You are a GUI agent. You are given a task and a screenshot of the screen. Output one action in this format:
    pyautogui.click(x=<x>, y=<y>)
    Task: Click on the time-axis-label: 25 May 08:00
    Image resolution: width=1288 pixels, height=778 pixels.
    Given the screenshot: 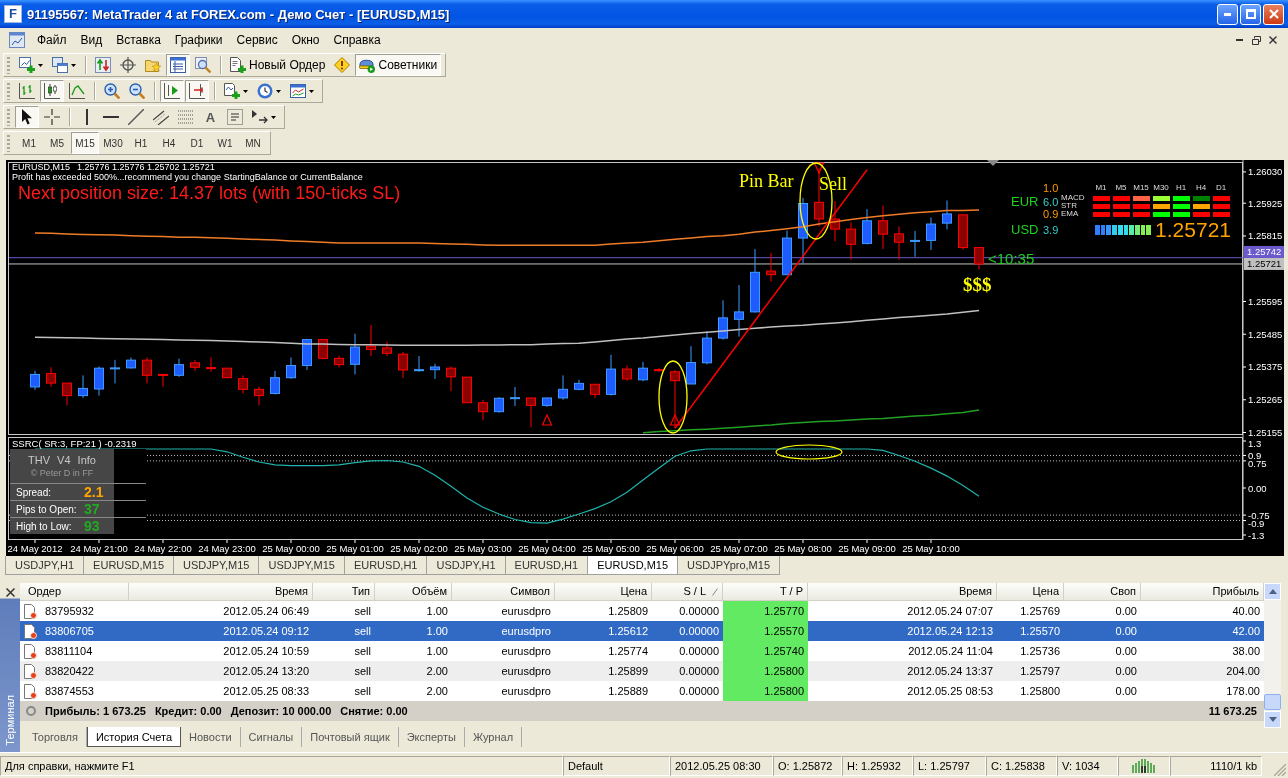 What is the action you would take?
    pyautogui.click(x=803, y=548)
    